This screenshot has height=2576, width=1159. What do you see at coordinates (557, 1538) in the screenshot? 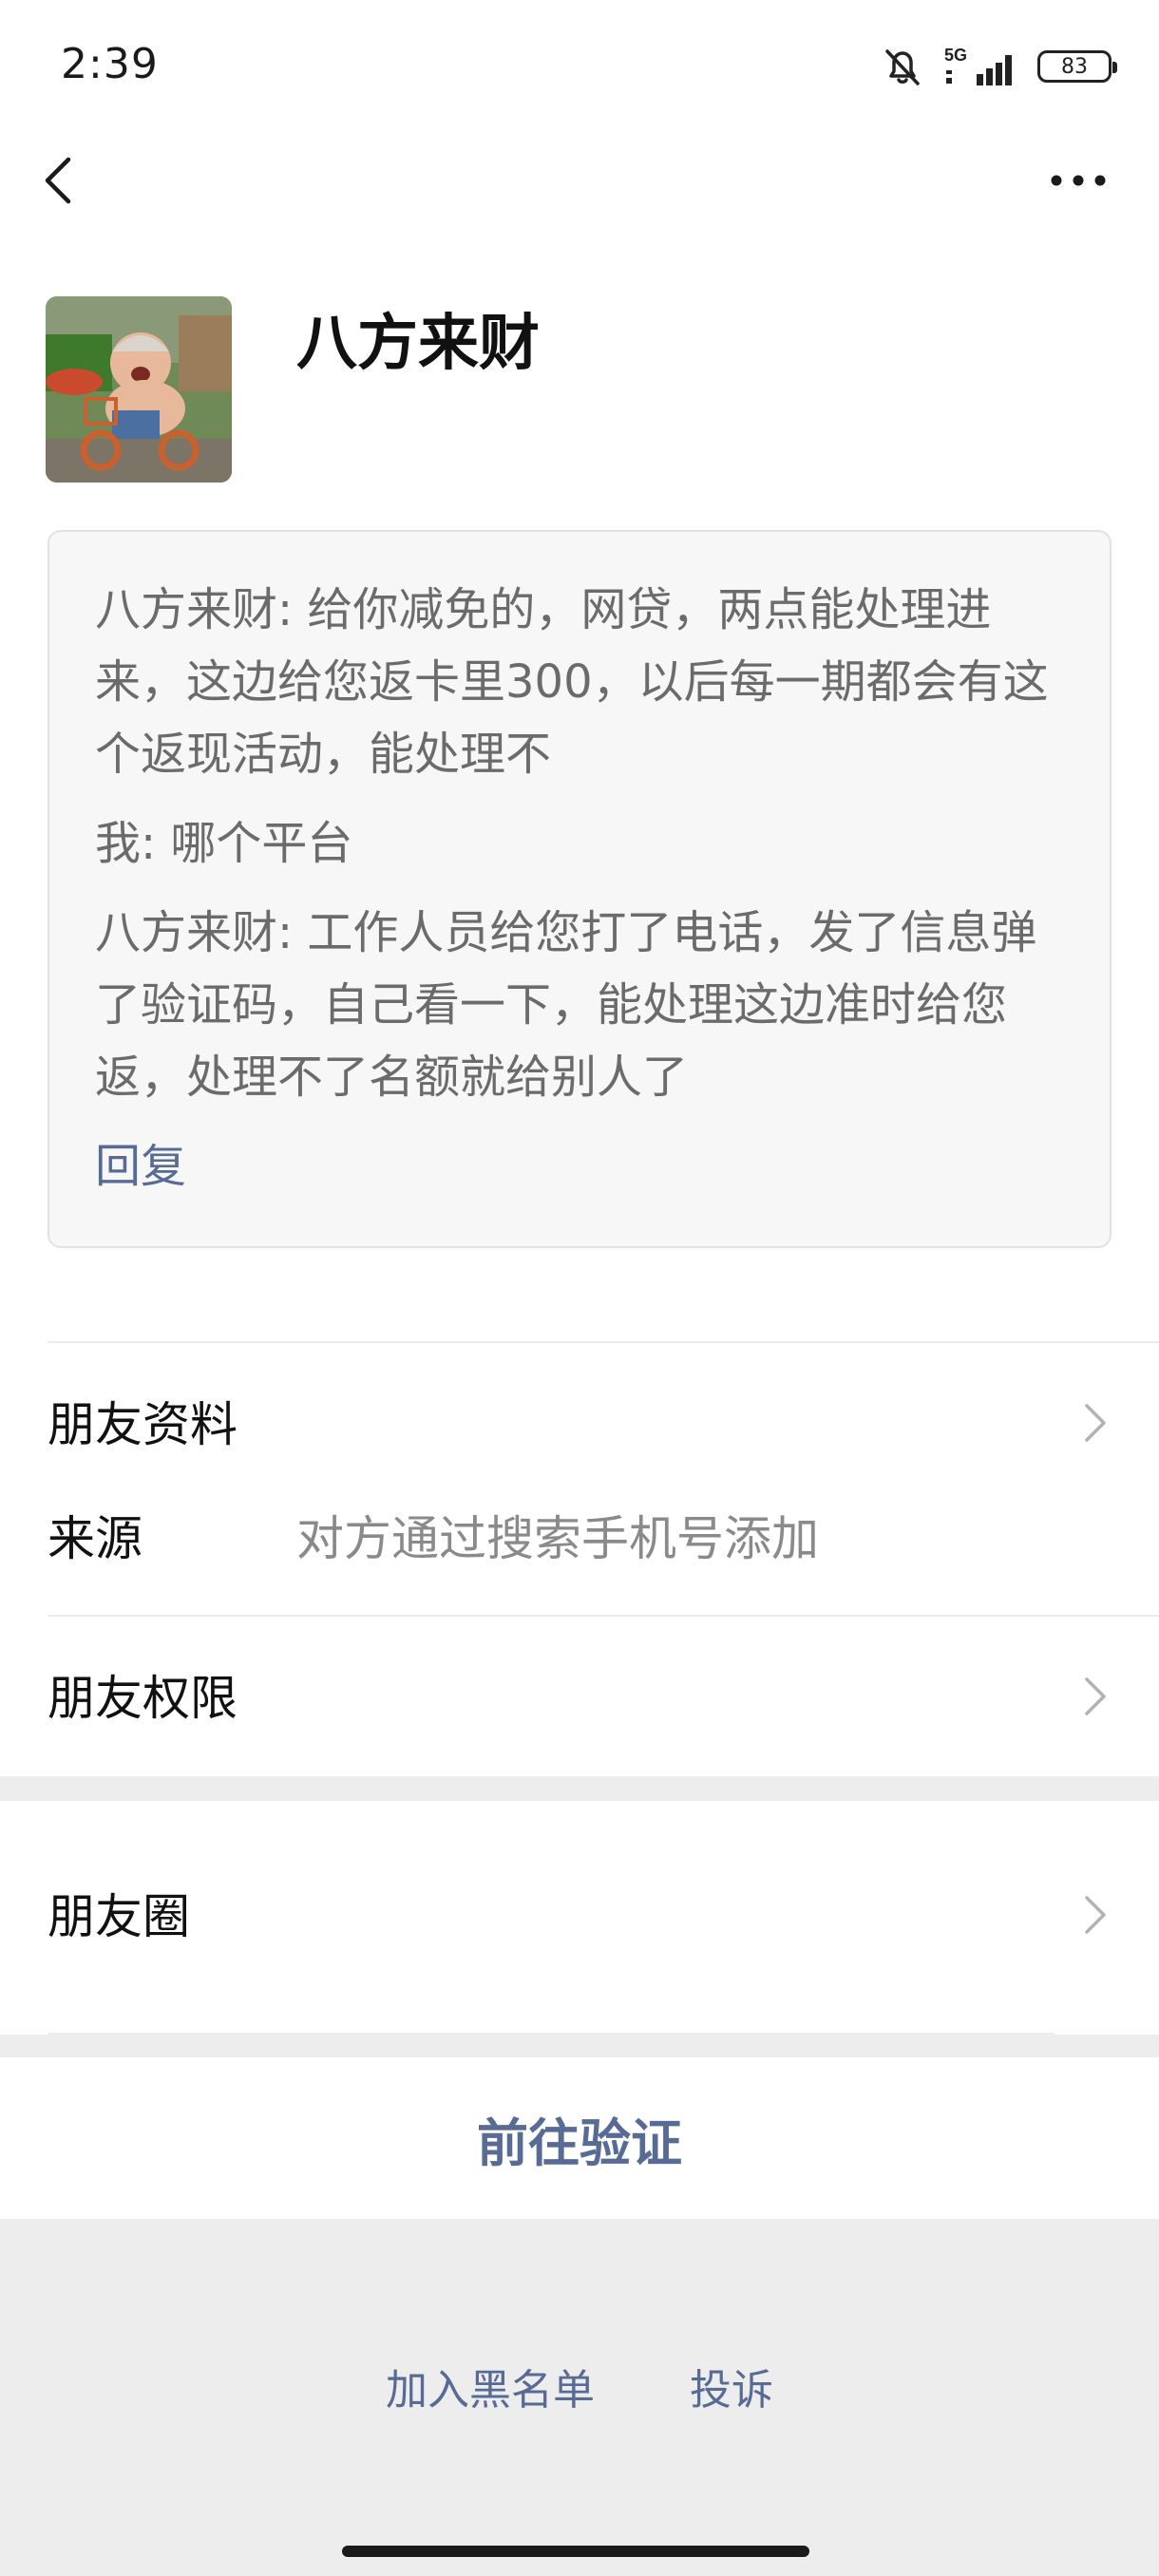
I see `source-value: 对方通过搜索手机号添加` at bounding box center [557, 1538].